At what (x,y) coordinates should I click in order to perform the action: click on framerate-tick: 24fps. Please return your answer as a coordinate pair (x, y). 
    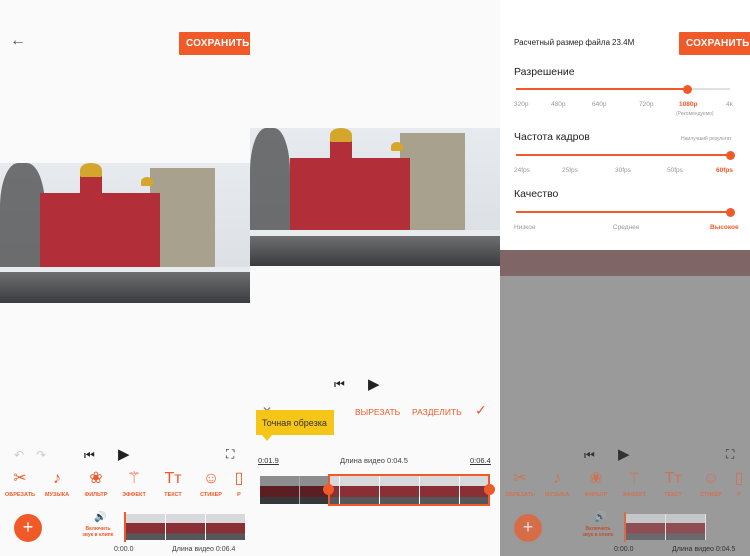
    Looking at the image, I should click on (522, 170).